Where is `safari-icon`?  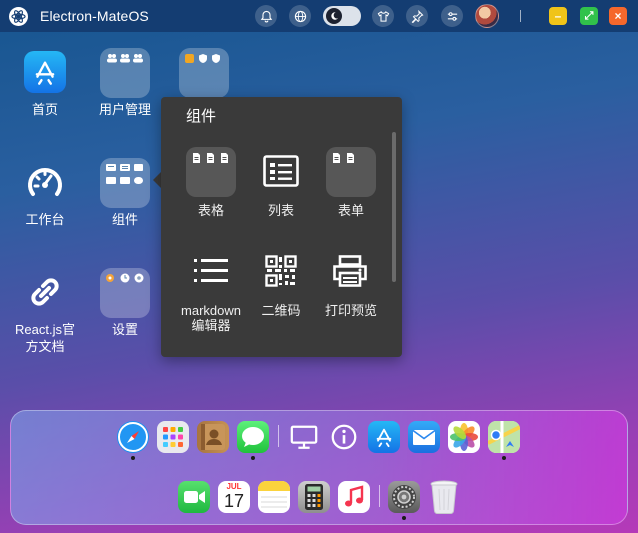 safari-icon is located at coordinates (133, 437).